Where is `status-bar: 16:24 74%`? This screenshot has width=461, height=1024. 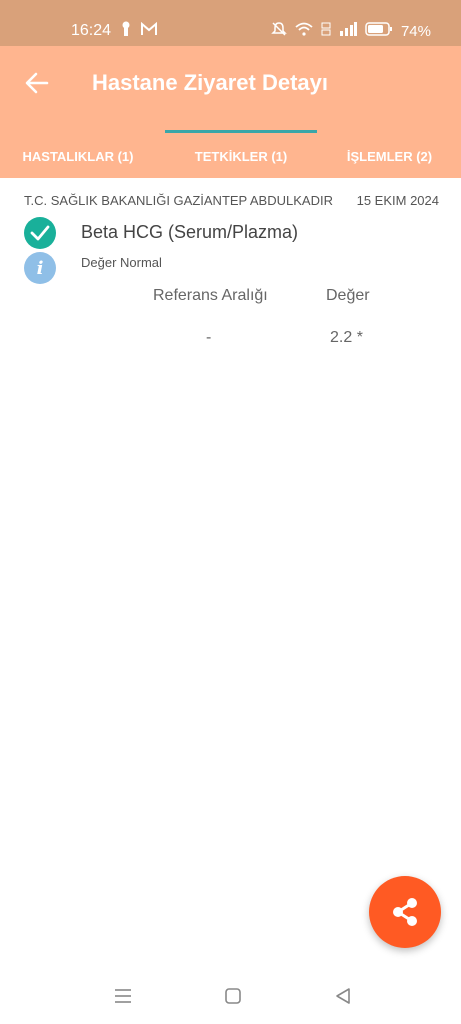 status-bar: 16:24 74% is located at coordinates (230, 23).